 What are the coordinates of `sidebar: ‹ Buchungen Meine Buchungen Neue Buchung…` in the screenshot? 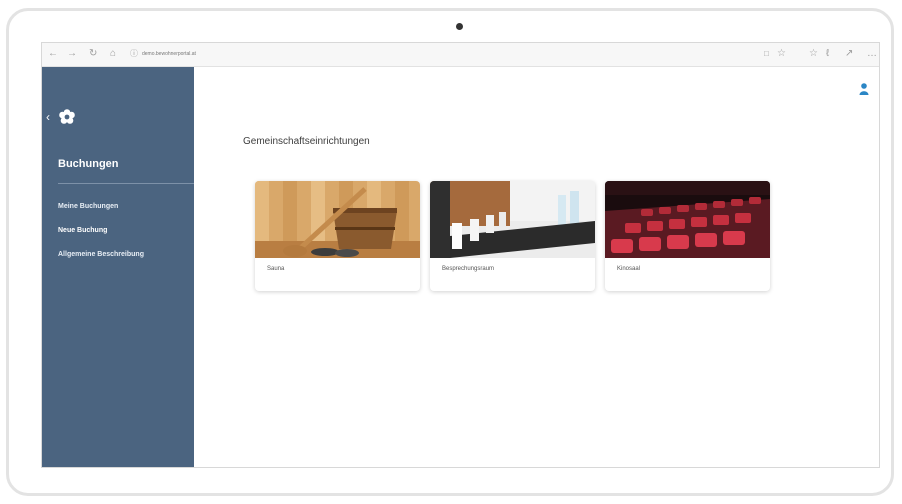 It's located at (118, 267).